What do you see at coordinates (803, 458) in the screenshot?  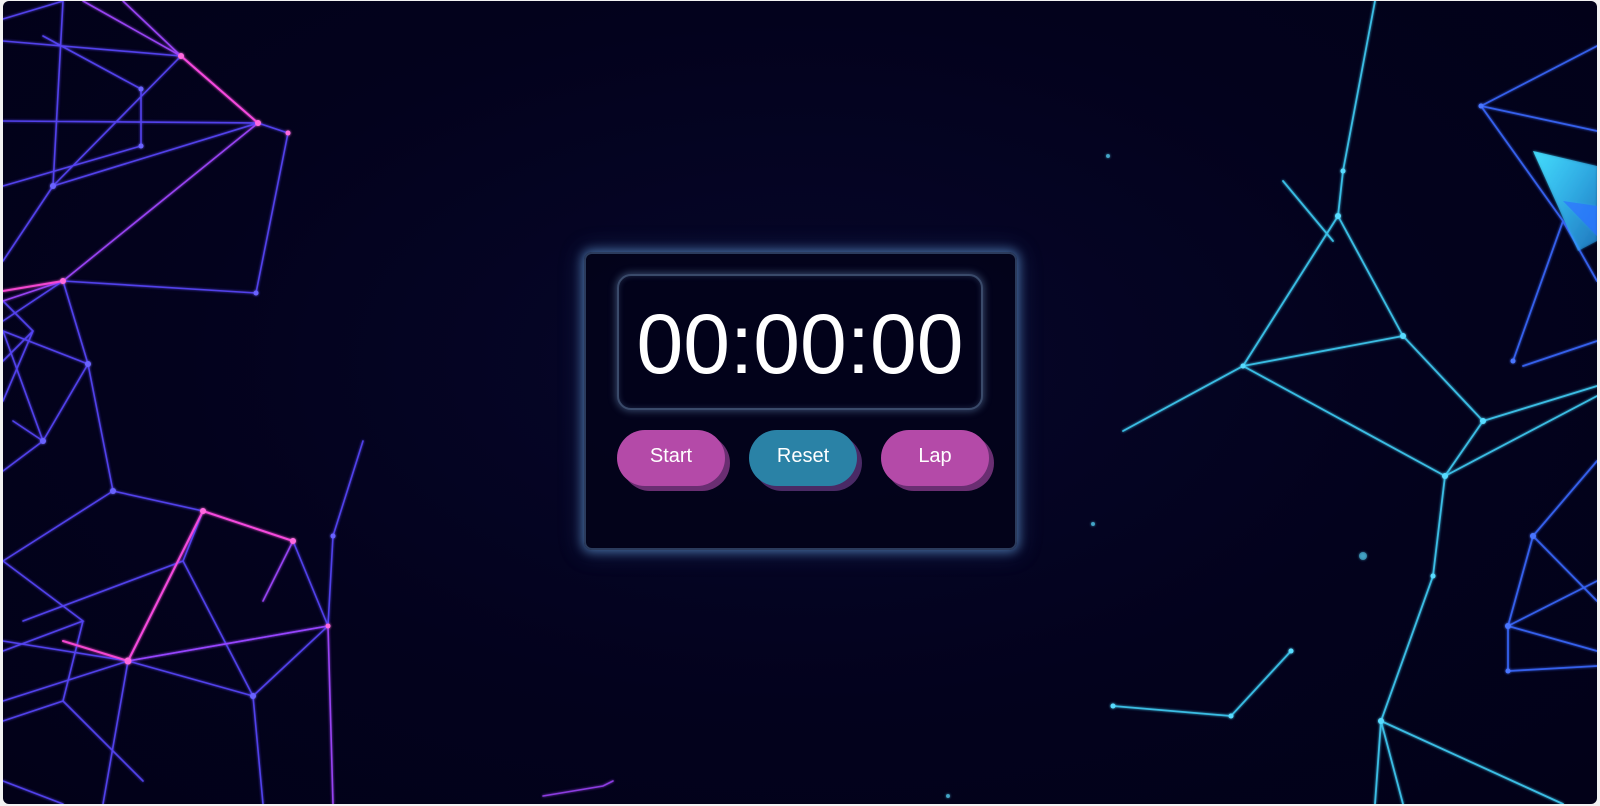 I see `reset-button: Reset` at bounding box center [803, 458].